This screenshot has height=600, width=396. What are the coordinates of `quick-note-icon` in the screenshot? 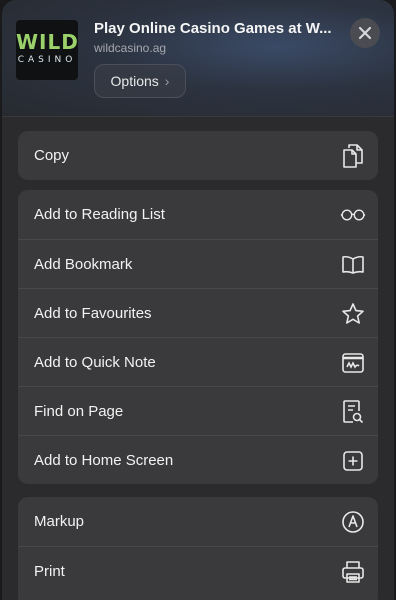 It's located at (353, 363).